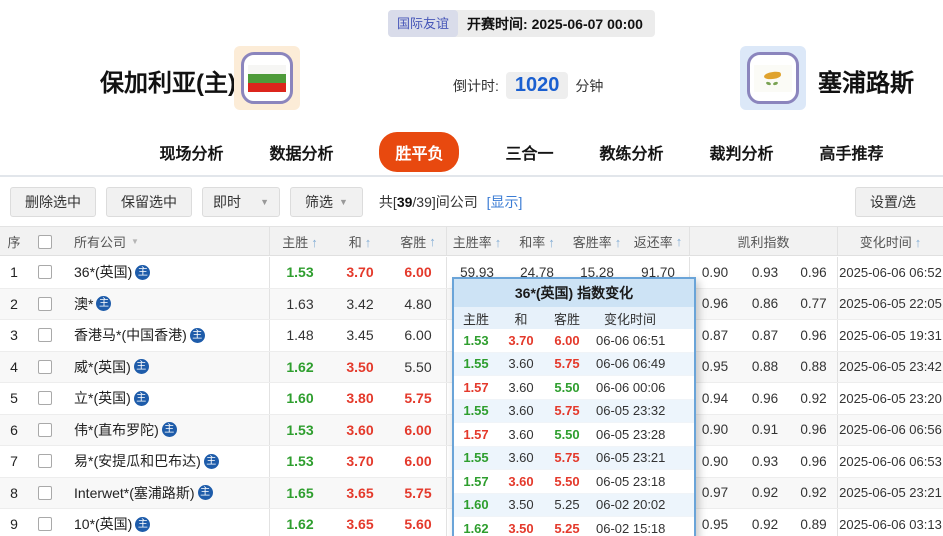 The width and height of the screenshot is (943, 536). What do you see at coordinates (765, 335) in the screenshot?
I see `kelly-value: 0.87` at bounding box center [765, 335].